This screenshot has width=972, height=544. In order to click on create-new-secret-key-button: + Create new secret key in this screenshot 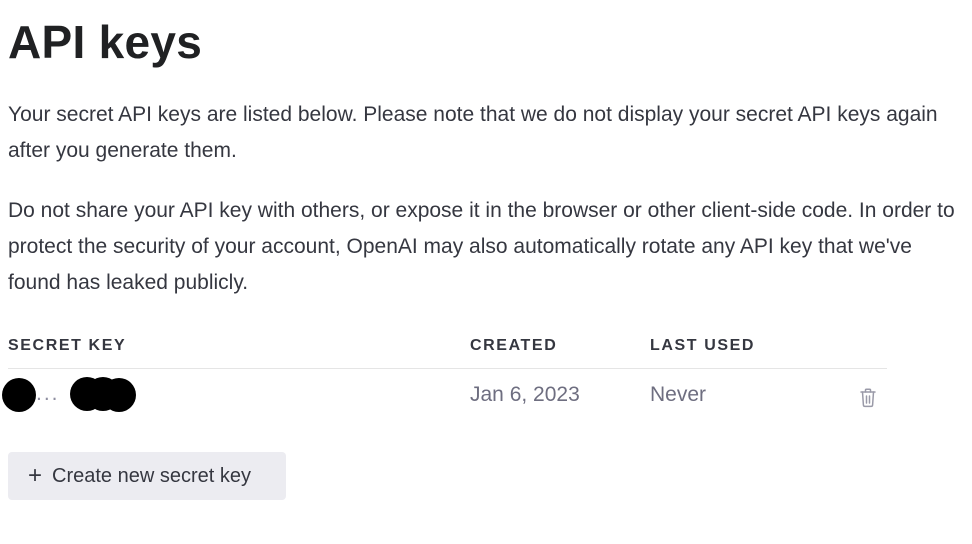, I will do `click(147, 476)`.